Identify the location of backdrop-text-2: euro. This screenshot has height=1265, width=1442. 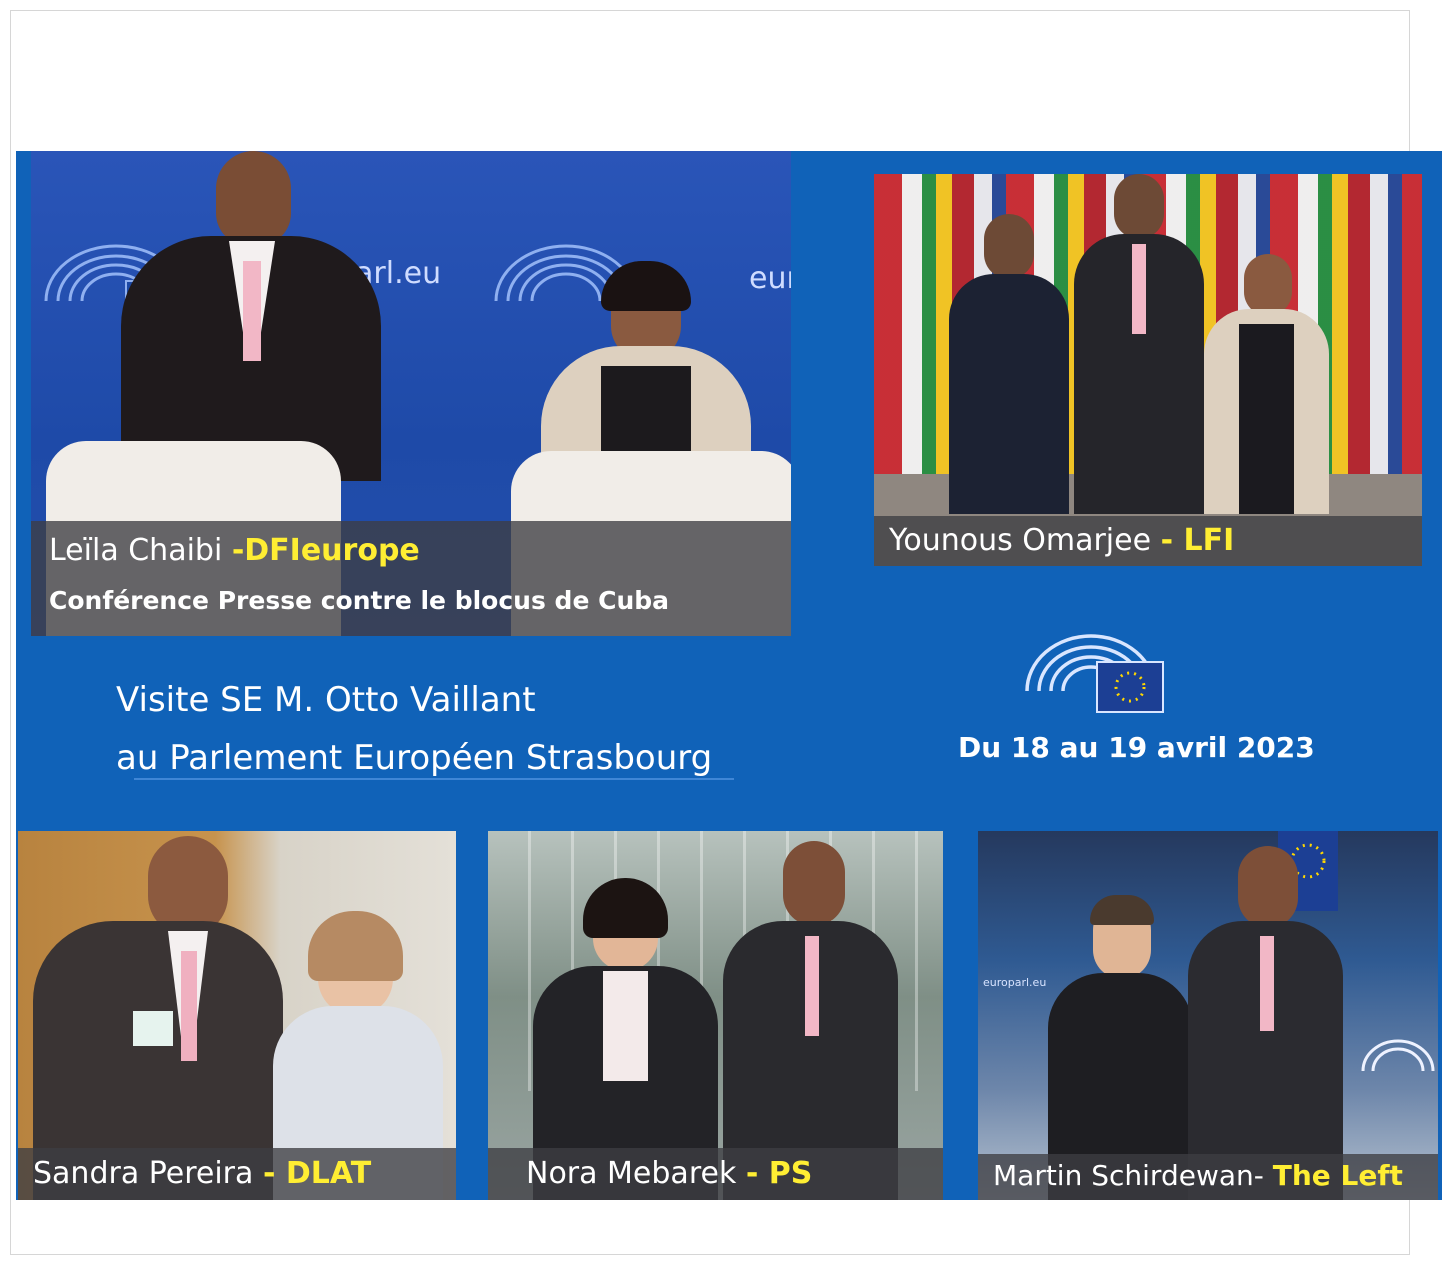
(770, 278).